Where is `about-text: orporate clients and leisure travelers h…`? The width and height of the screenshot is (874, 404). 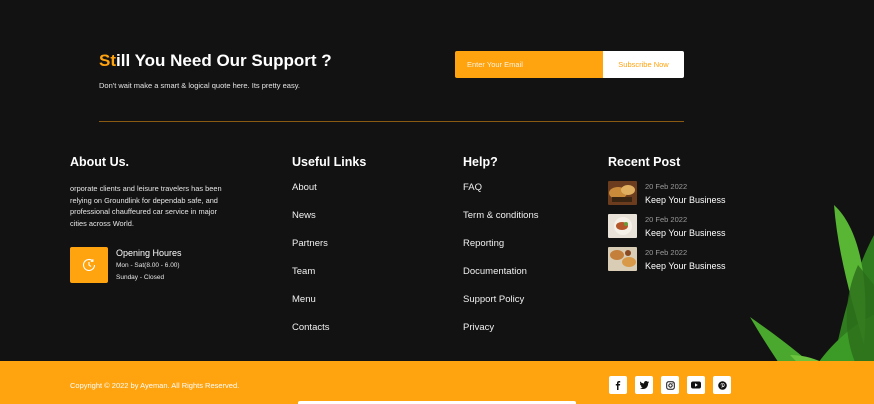
about-text: orporate clients and leisure travelers h… is located at coordinates (146, 206).